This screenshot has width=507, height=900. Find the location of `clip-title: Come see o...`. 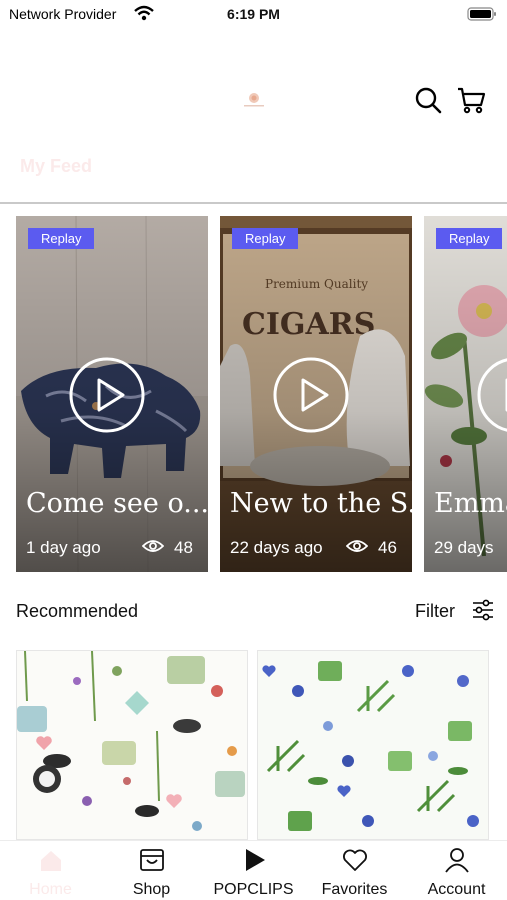

clip-title: Come see o... is located at coordinates (117, 503).